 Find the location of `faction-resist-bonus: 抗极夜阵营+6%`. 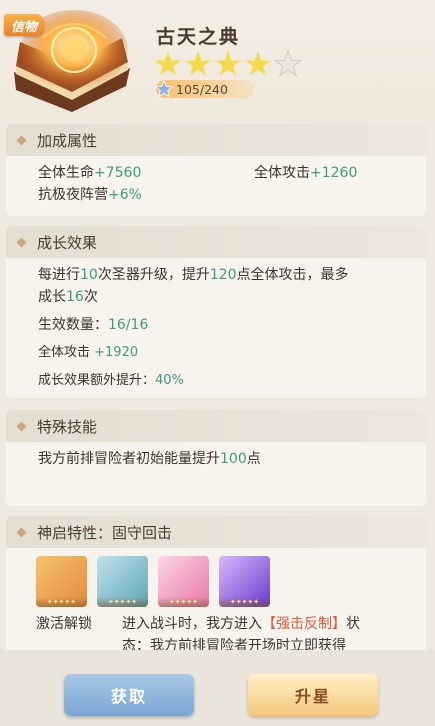

faction-resist-bonus: 抗极夜阵营+6% is located at coordinates (90, 195).